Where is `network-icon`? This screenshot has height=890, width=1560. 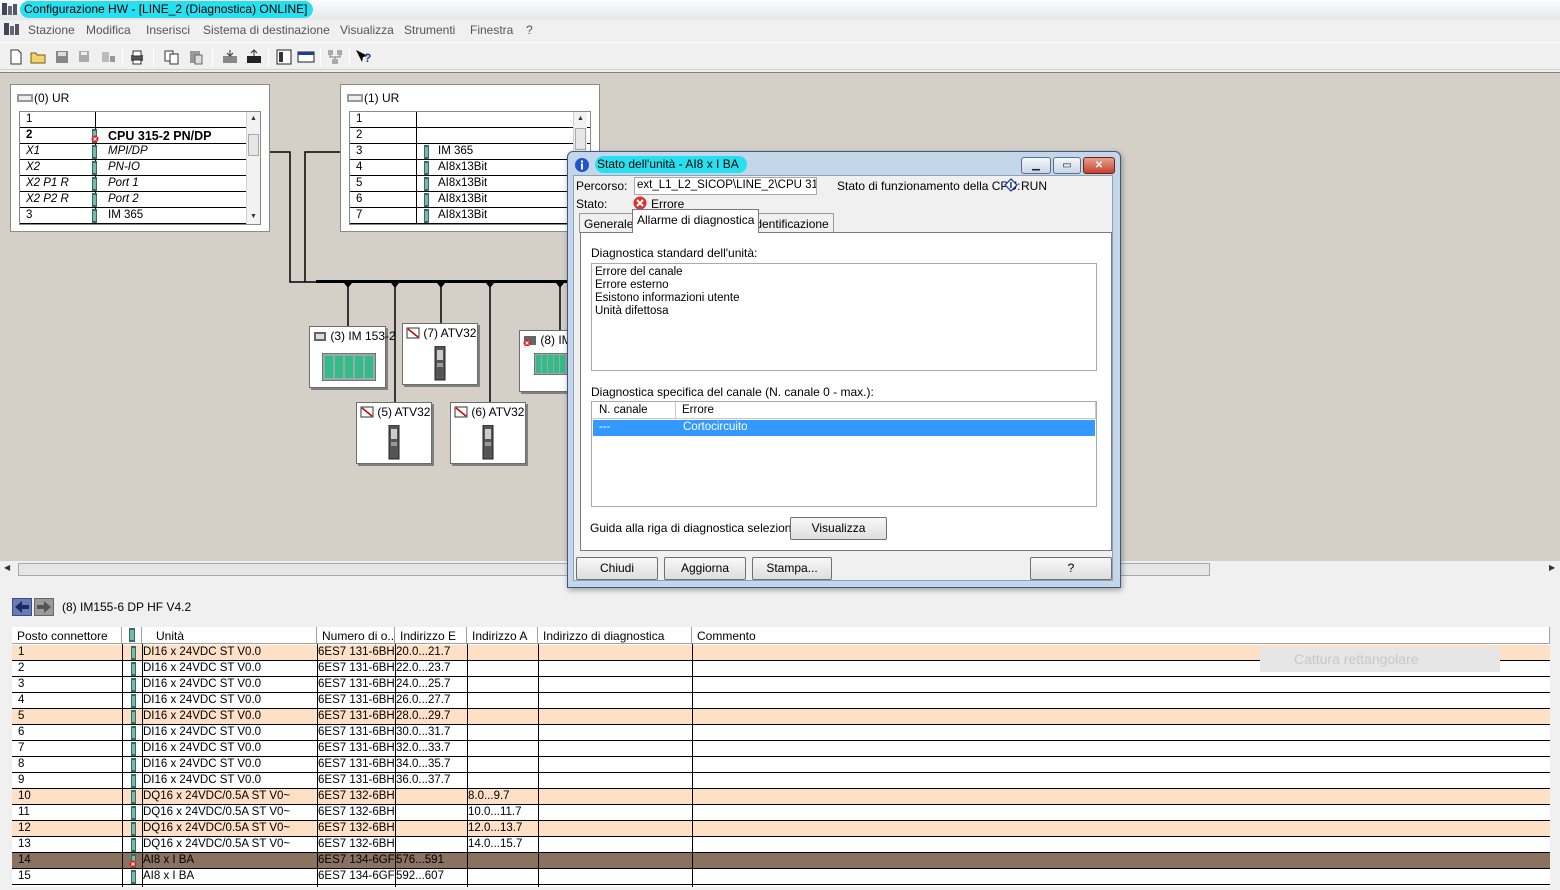 network-icon is located at coordinates (335, 57).